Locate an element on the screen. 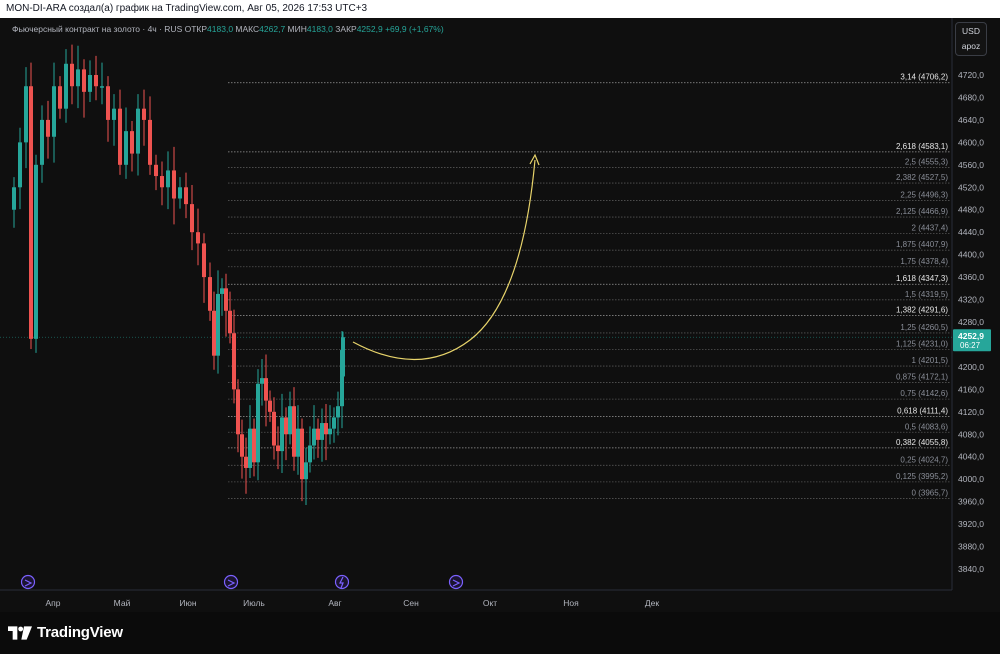 This screenshot has width=1000, height=654. fib-level-label: 1,5 (4319,5) is located at coordinates (926, 294).